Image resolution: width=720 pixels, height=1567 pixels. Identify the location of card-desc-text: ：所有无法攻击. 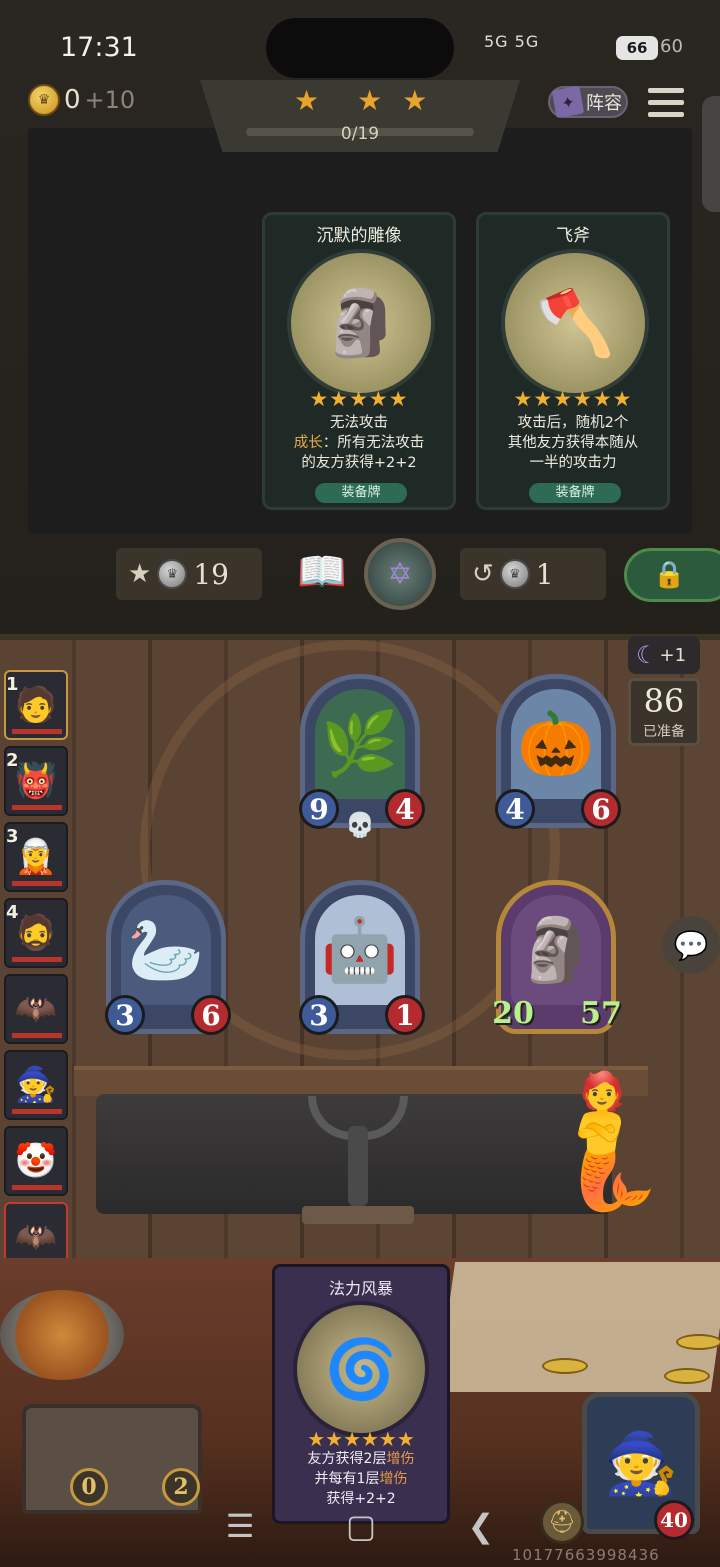
(373, 443).